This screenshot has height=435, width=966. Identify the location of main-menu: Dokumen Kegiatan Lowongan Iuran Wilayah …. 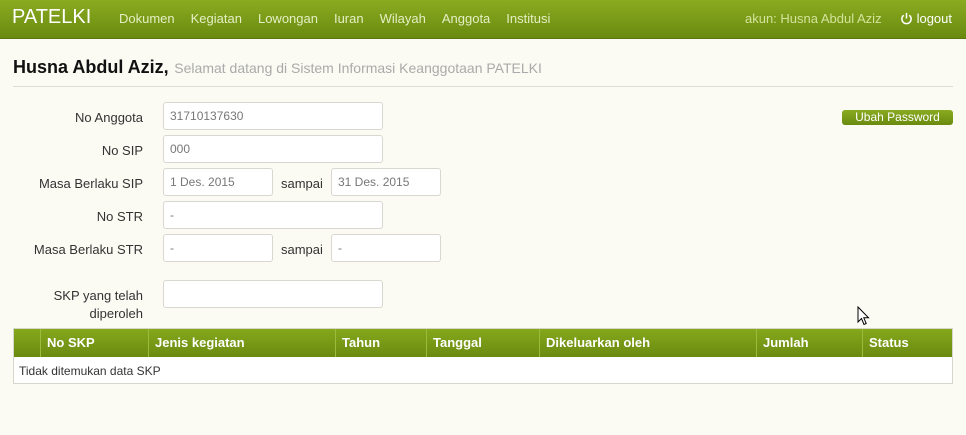
(342, 18).